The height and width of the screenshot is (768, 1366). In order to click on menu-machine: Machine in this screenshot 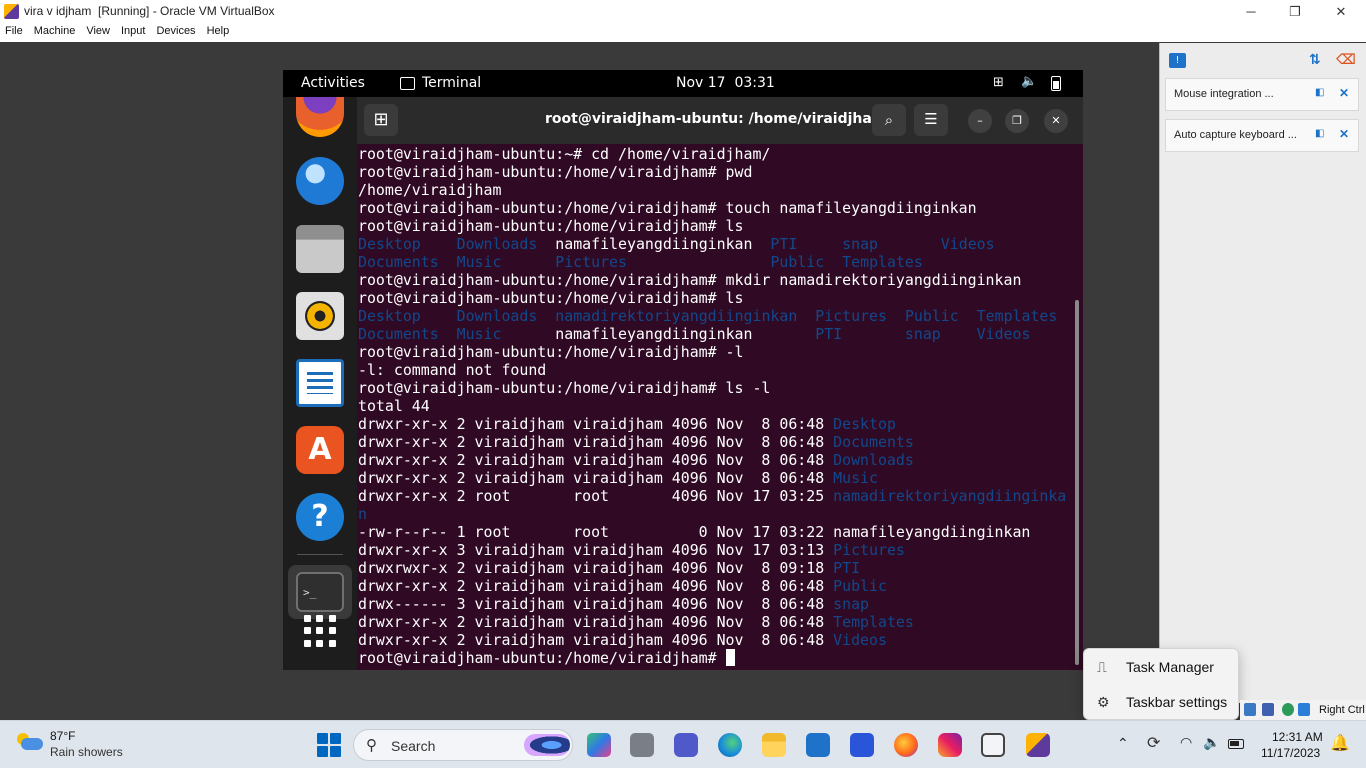, I will do `click(55, 32)`.